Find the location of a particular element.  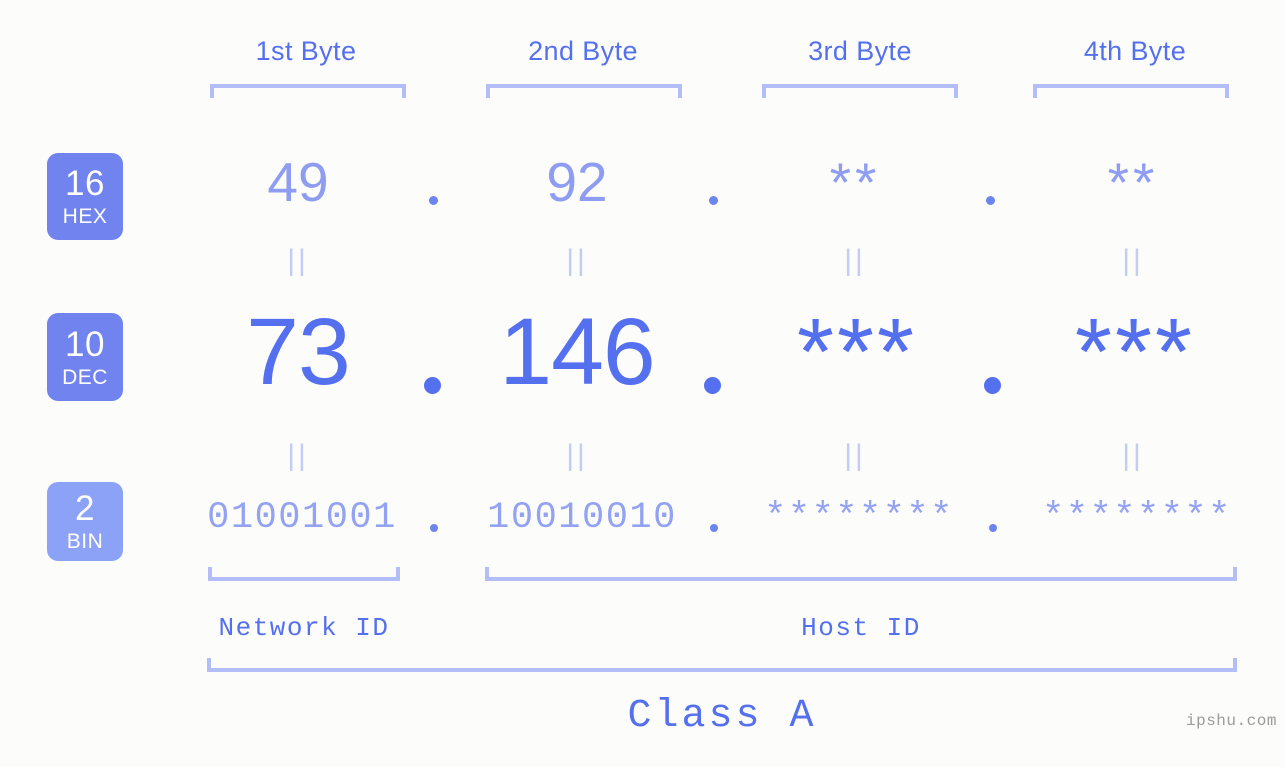

byte-header-1: 1st Byte is located at coordinates (306, 51).